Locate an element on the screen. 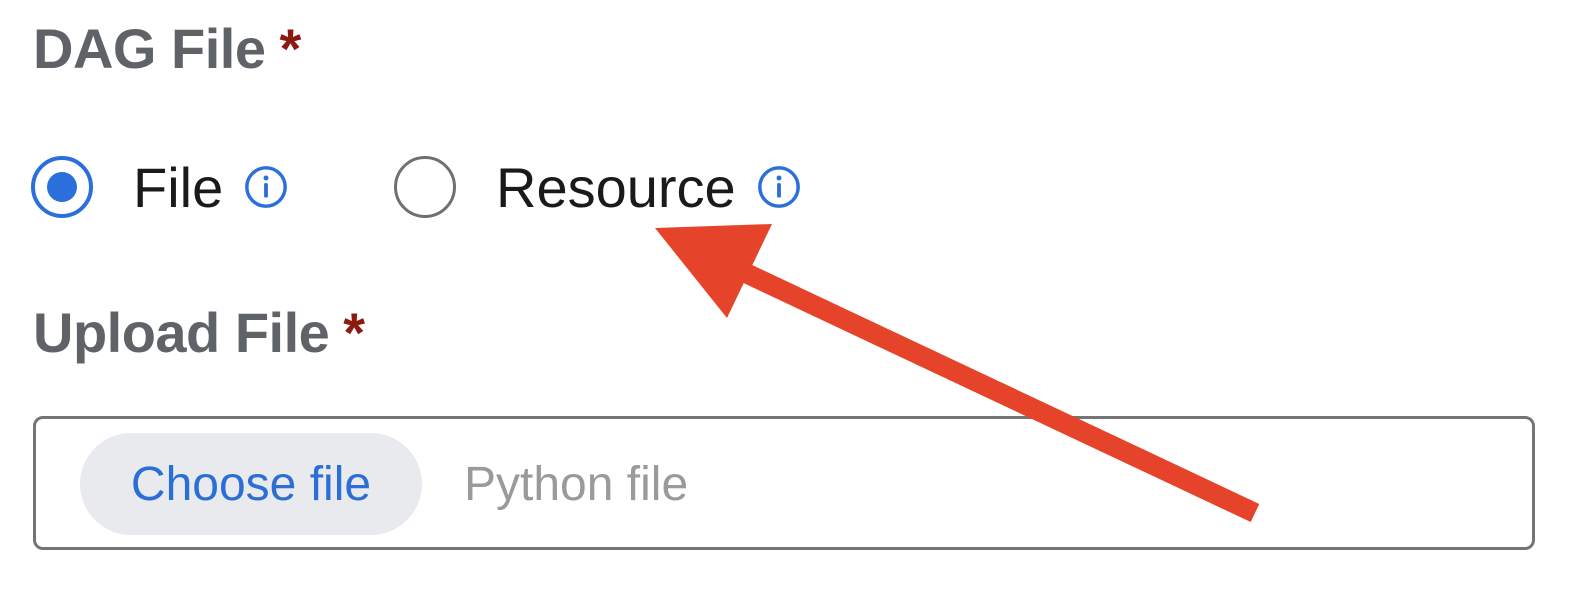 The height and width of the screenshot is (600, 1594). radio-option-resource: Resource is located at coordinates (598, 187).